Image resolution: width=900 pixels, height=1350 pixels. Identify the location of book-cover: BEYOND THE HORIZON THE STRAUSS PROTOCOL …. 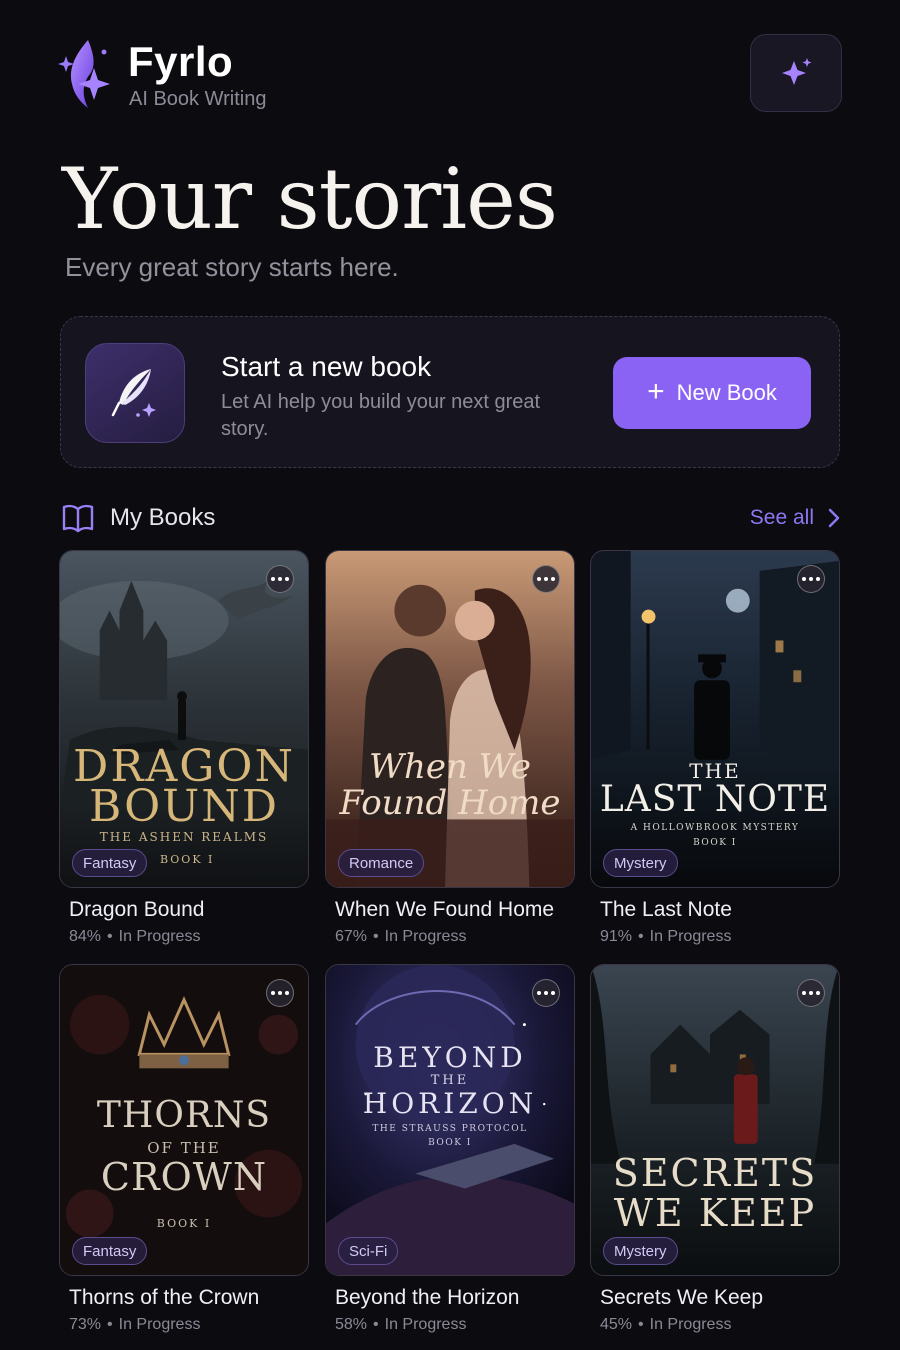
(450, 1120).